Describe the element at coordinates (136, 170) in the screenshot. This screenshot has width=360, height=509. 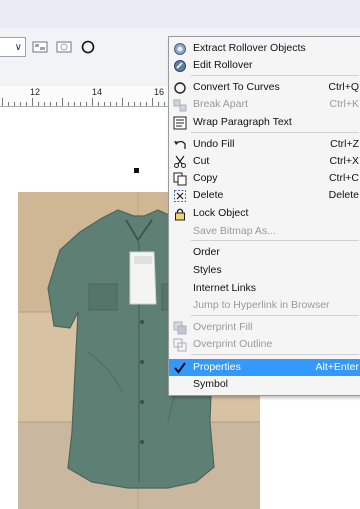
I see `selection-handle` at that location.